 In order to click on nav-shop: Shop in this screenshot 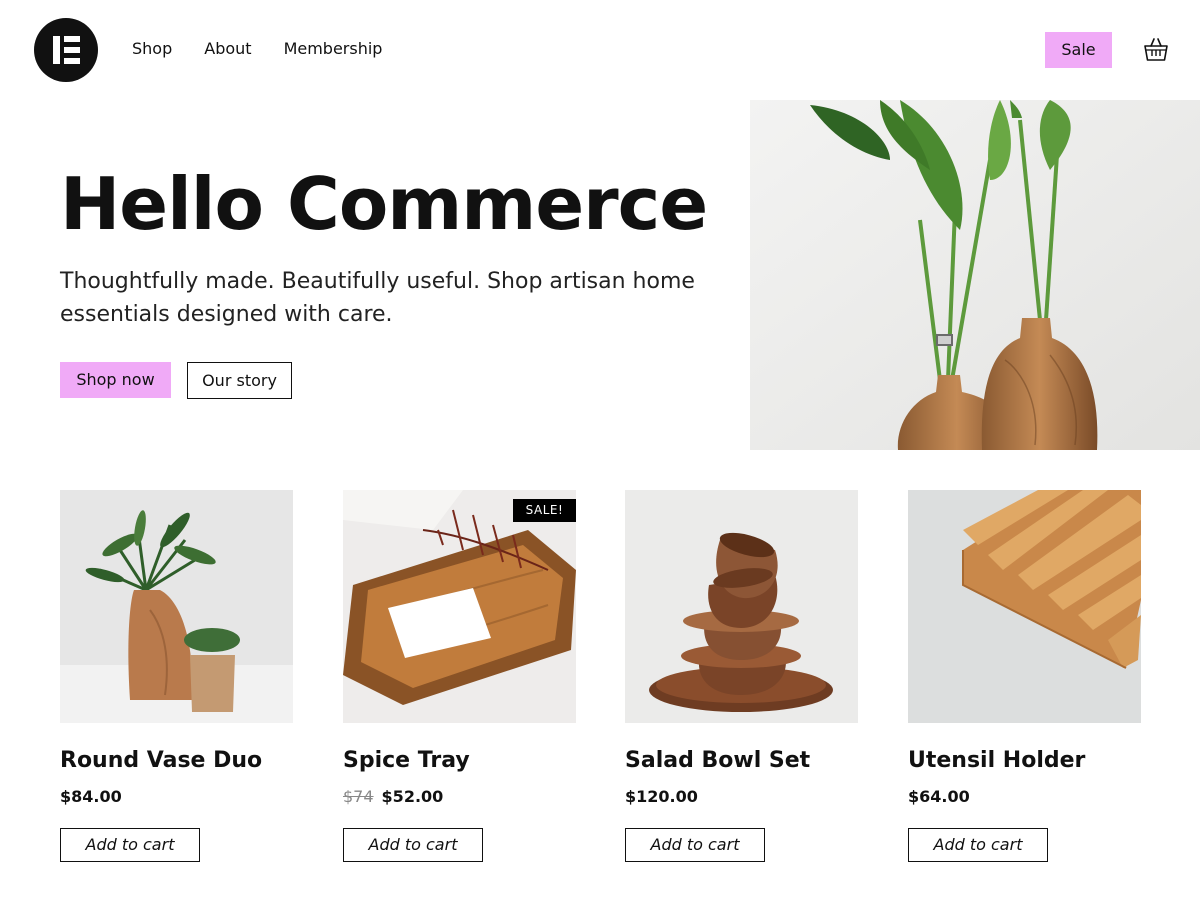, I will do `click(152, 49)`.